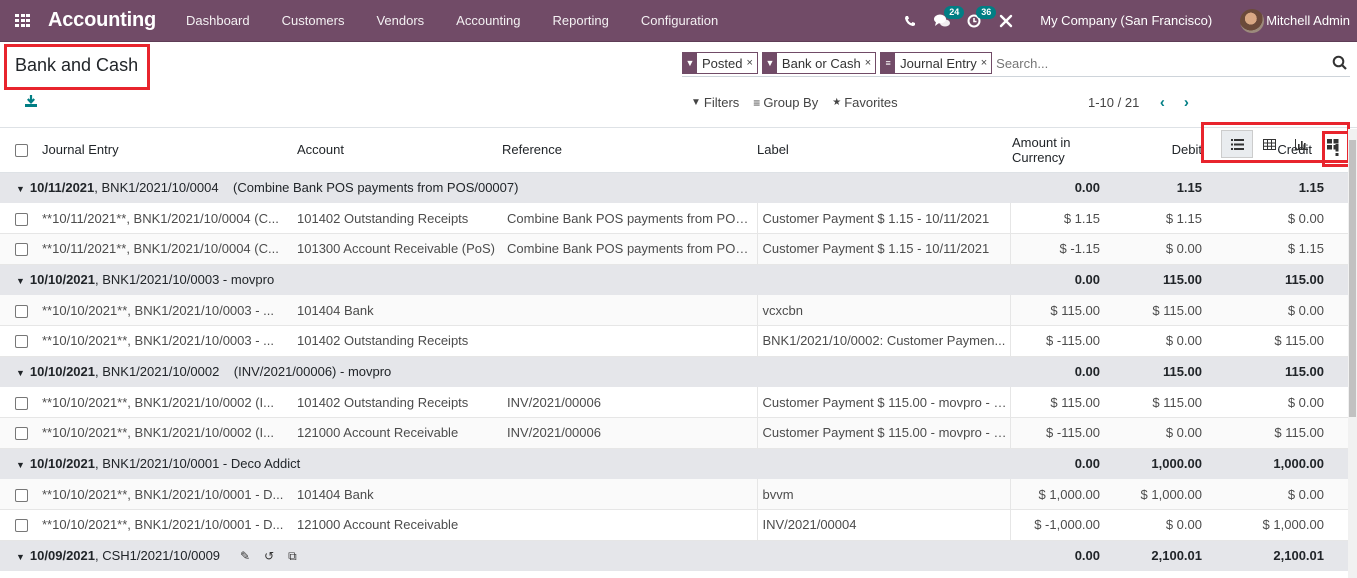  Describe the element at coordinates (977, 21) in the screenshot. I see `clock-icon: 36` at that location.